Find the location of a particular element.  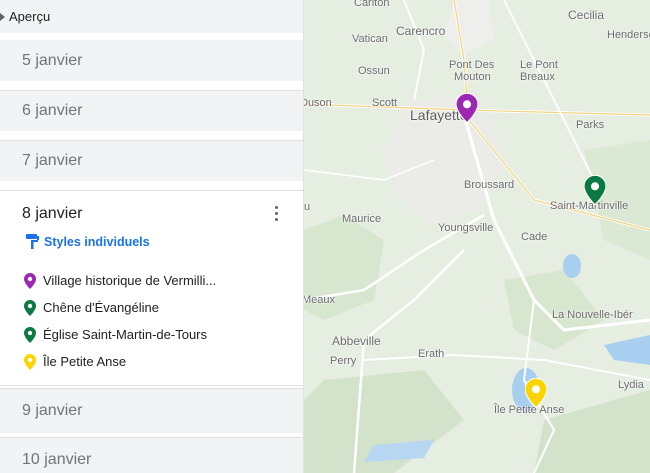

day-label: 6 janvier is located at coordinates (52, 110).